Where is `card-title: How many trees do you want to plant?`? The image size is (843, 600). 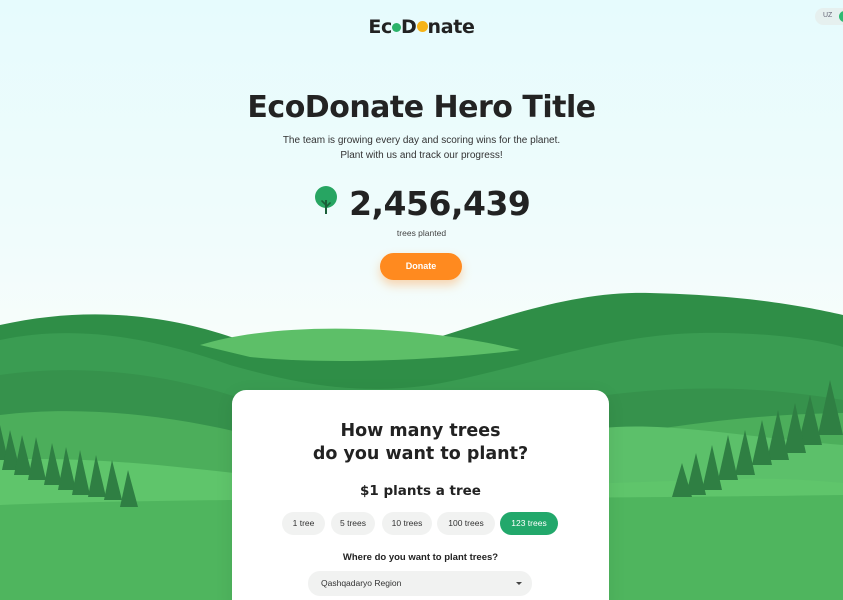 card-title: How many trees do you want to plant? is located at coordinates (420, 443).